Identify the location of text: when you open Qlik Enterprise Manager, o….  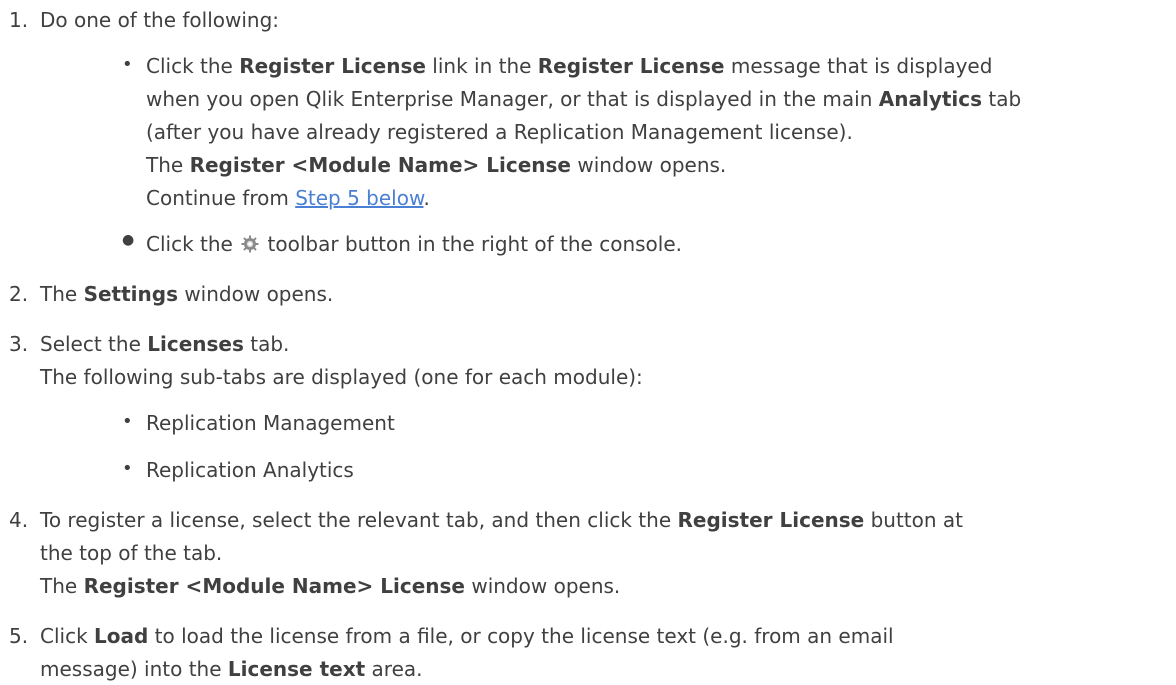
(512, 99).